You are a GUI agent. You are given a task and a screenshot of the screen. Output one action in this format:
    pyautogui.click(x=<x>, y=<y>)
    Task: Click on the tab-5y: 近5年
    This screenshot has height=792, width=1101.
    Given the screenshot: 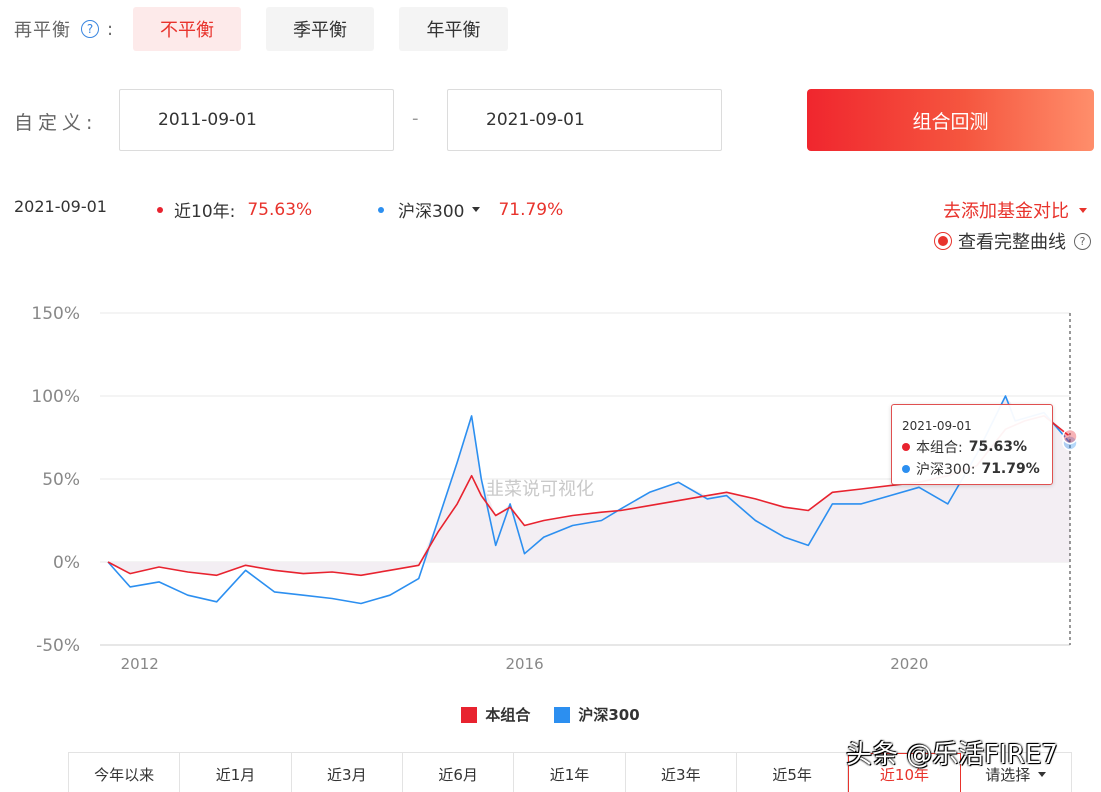 What is the action you would take?
    pyautogui.click(x=793, y=772)
    